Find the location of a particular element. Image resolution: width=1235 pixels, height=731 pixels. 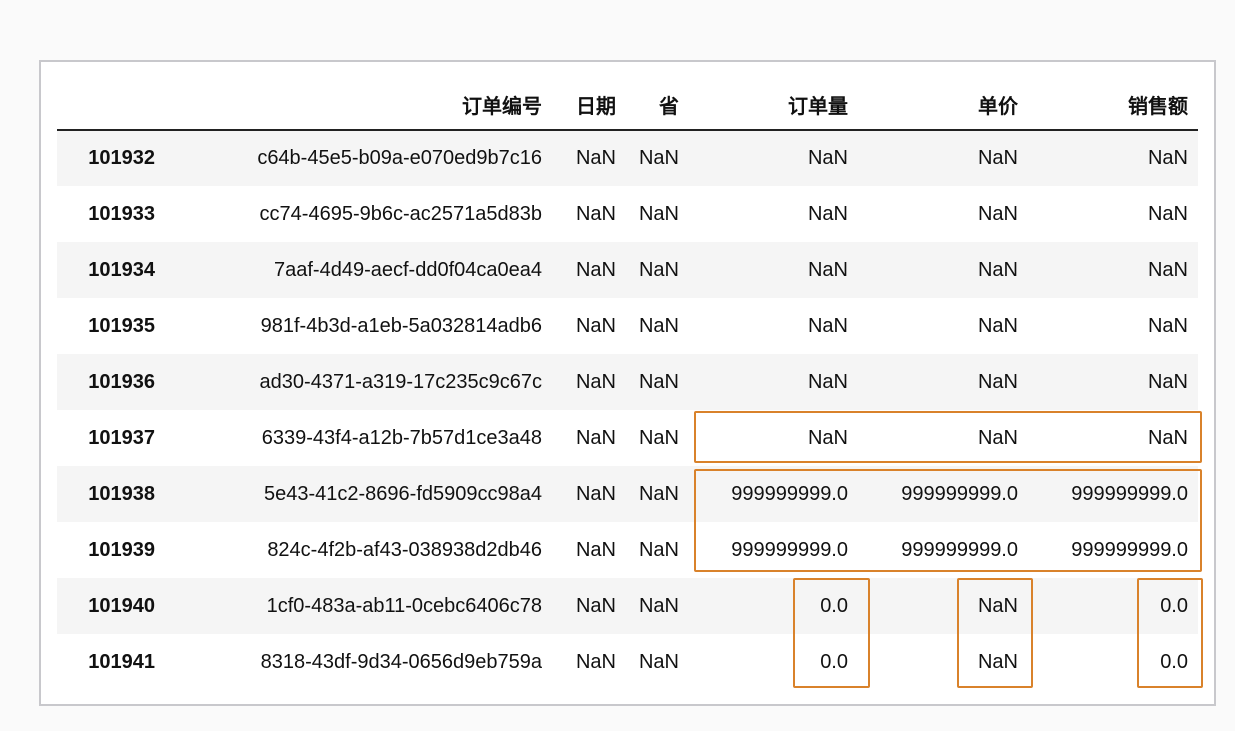

row-index: 101932 is located at coordinates (121, 158).